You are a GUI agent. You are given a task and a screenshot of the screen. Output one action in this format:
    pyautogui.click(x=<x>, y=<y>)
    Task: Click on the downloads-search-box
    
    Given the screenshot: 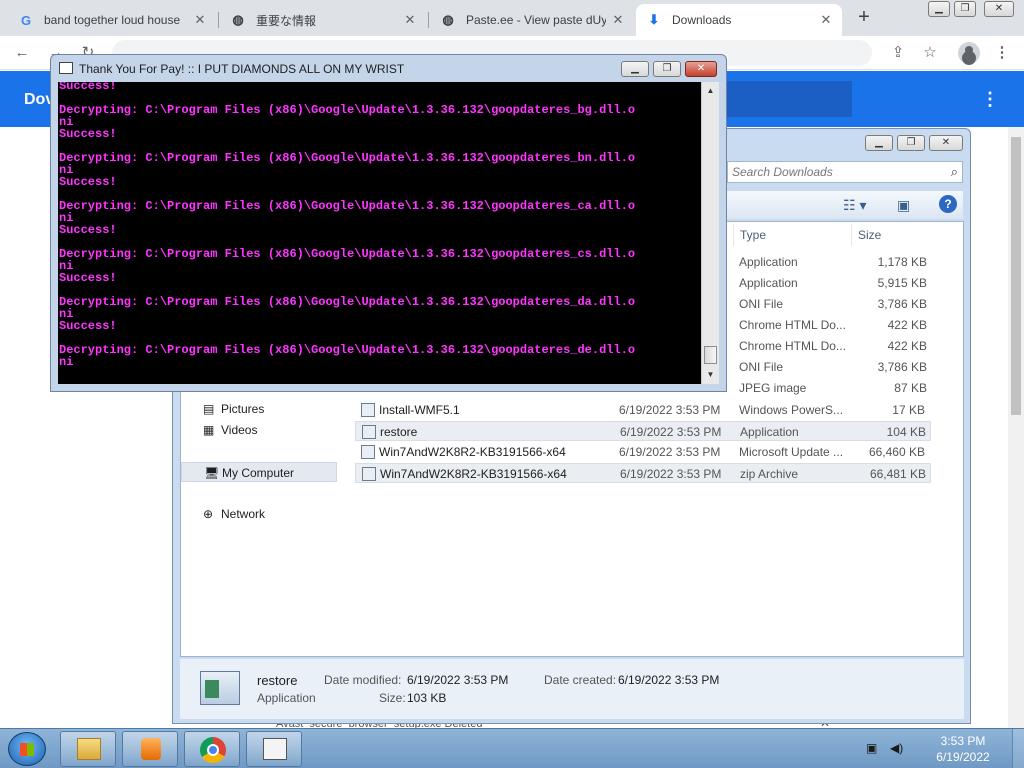 What is the action you would take?
    pyautogui.click(x=788, y=99)
    